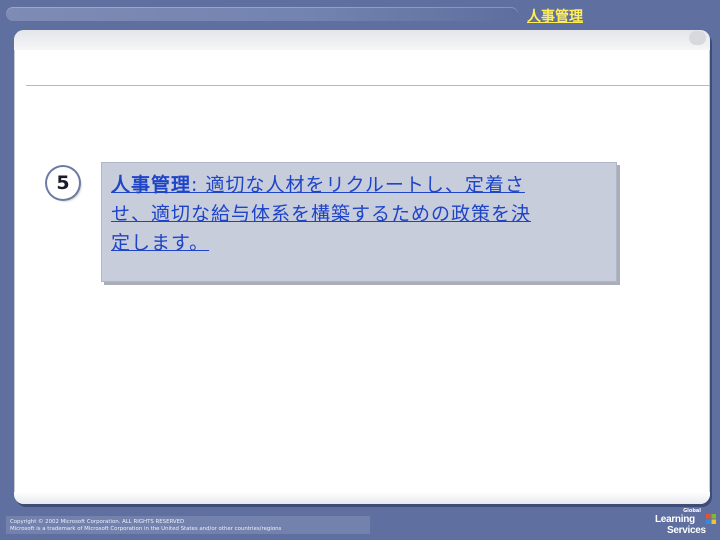 The image size is (720, 540). What do you see at coordinates (321, 214) in the screenshot?
I see `definition-line-2: せ、適切な給与体系を構築するための政策を決` at bounding box center [321, 214].